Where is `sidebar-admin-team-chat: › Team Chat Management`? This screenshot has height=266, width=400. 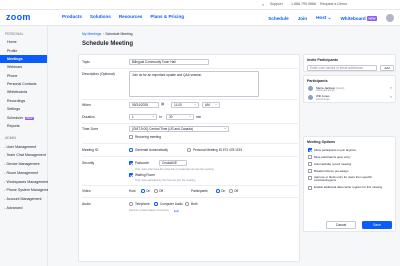
sidebar-admin-team-chat: › Team Chat Management is located at coordinates (23, 155).